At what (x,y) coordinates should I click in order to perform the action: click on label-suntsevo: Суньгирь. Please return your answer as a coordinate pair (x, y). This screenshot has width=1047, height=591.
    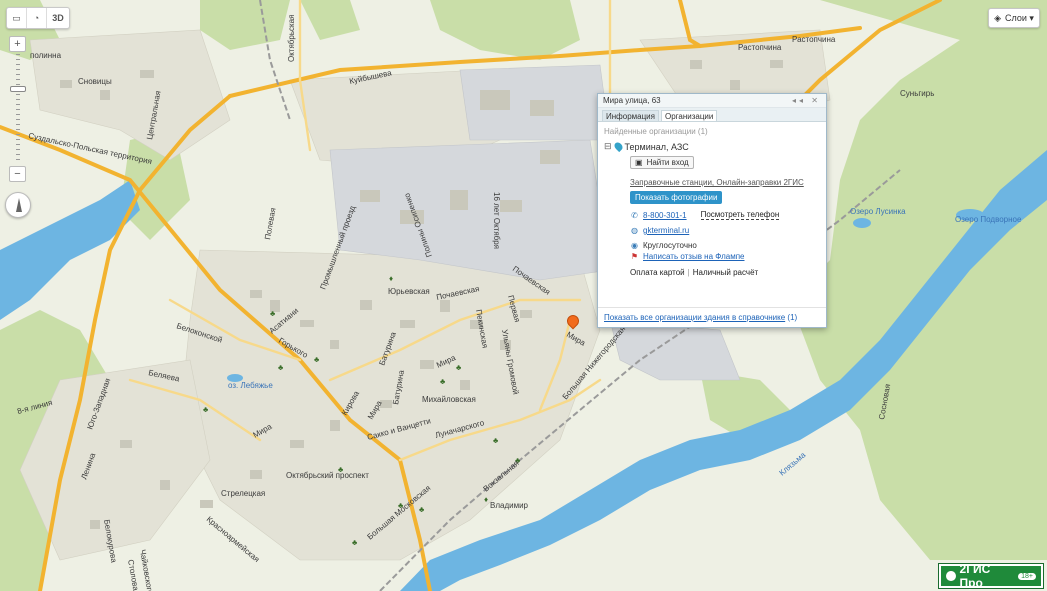
    Looking at the image, I should click on (917, 93).